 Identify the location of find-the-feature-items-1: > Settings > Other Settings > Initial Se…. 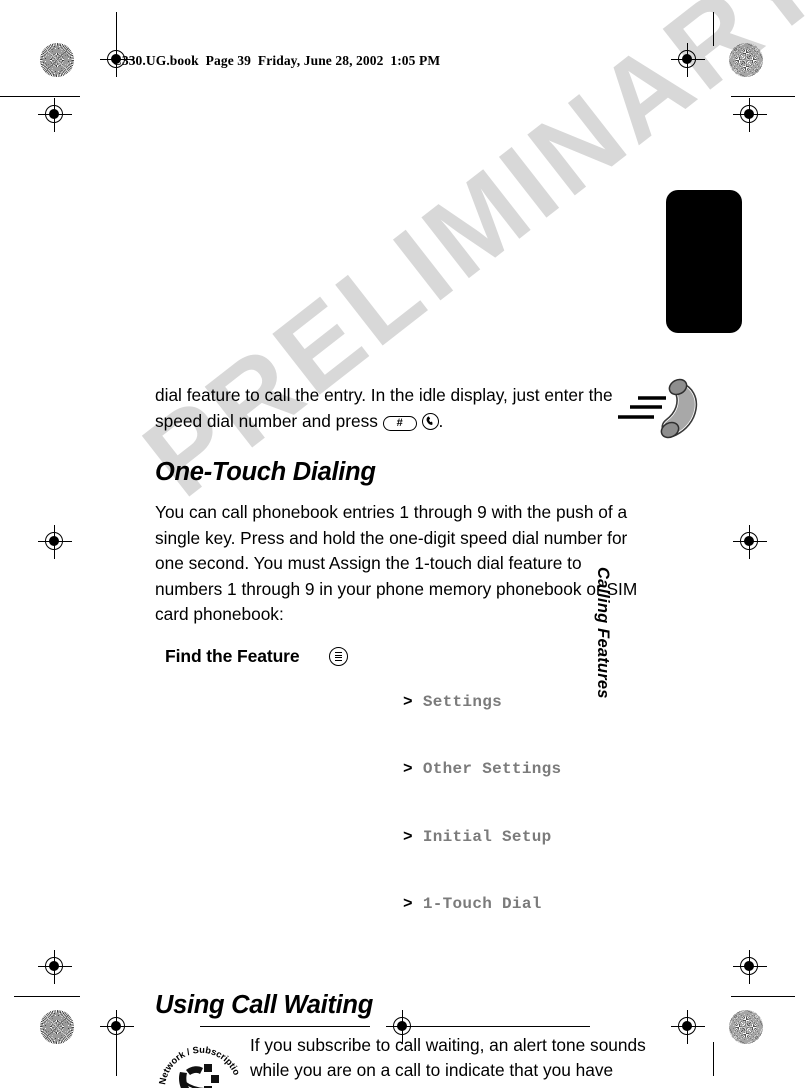
(525, 803).